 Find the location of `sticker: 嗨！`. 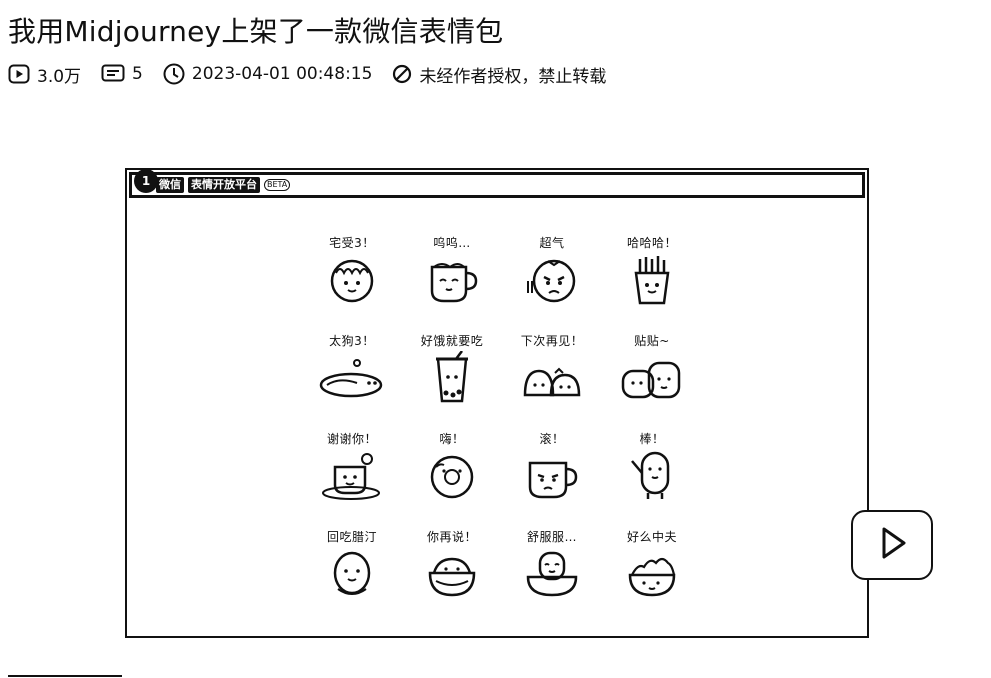

sticker: 嗨！ is located at coordinates (452, 475).